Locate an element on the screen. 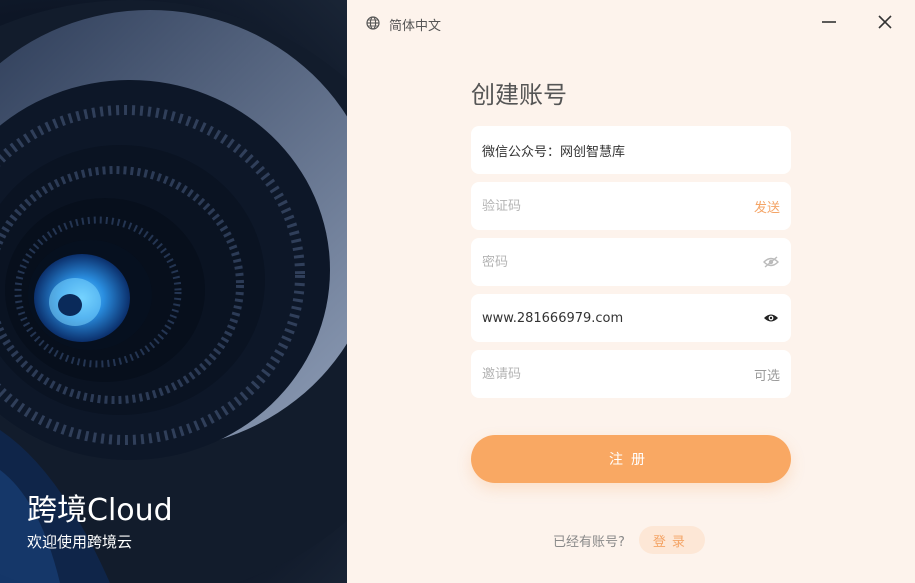  verification-code-field: 发送 is located at coordinates (631, 206).